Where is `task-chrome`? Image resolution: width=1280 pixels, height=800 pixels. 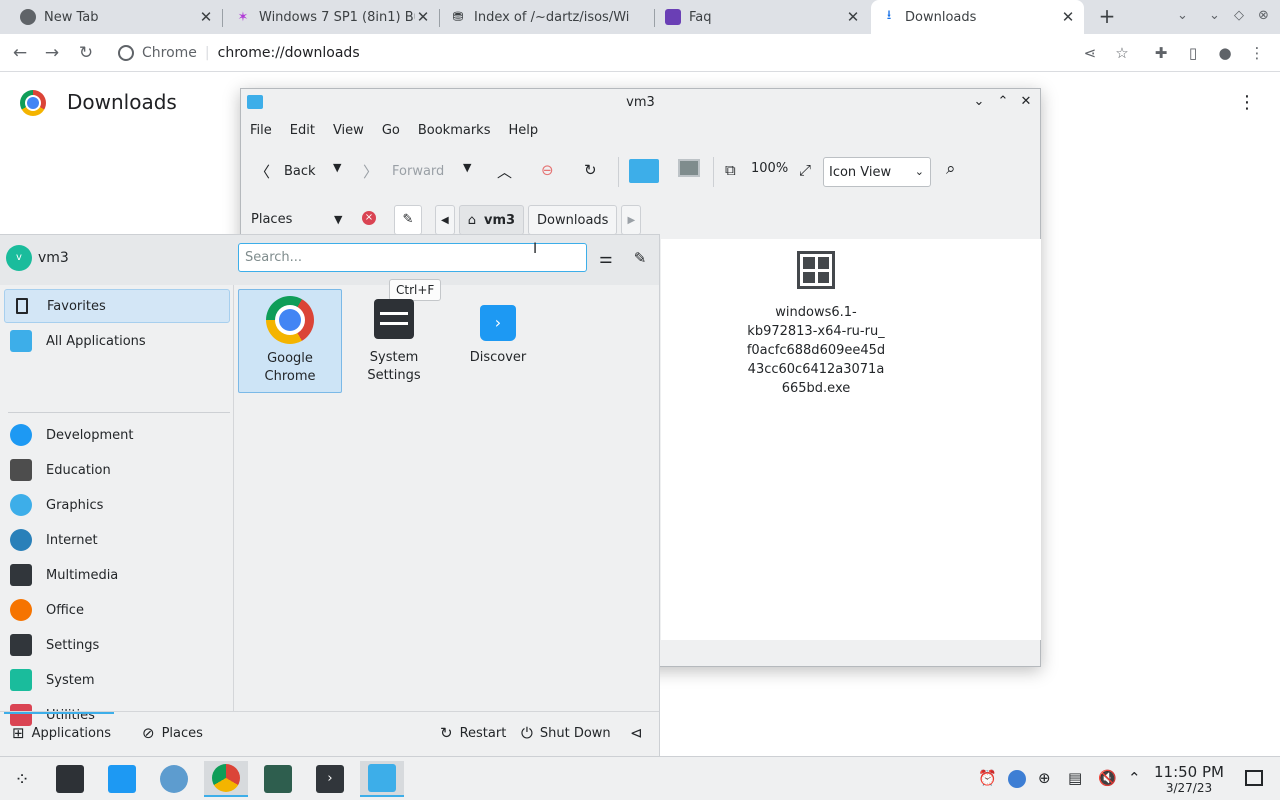
task-chrome is located at coordinates (226, 779).